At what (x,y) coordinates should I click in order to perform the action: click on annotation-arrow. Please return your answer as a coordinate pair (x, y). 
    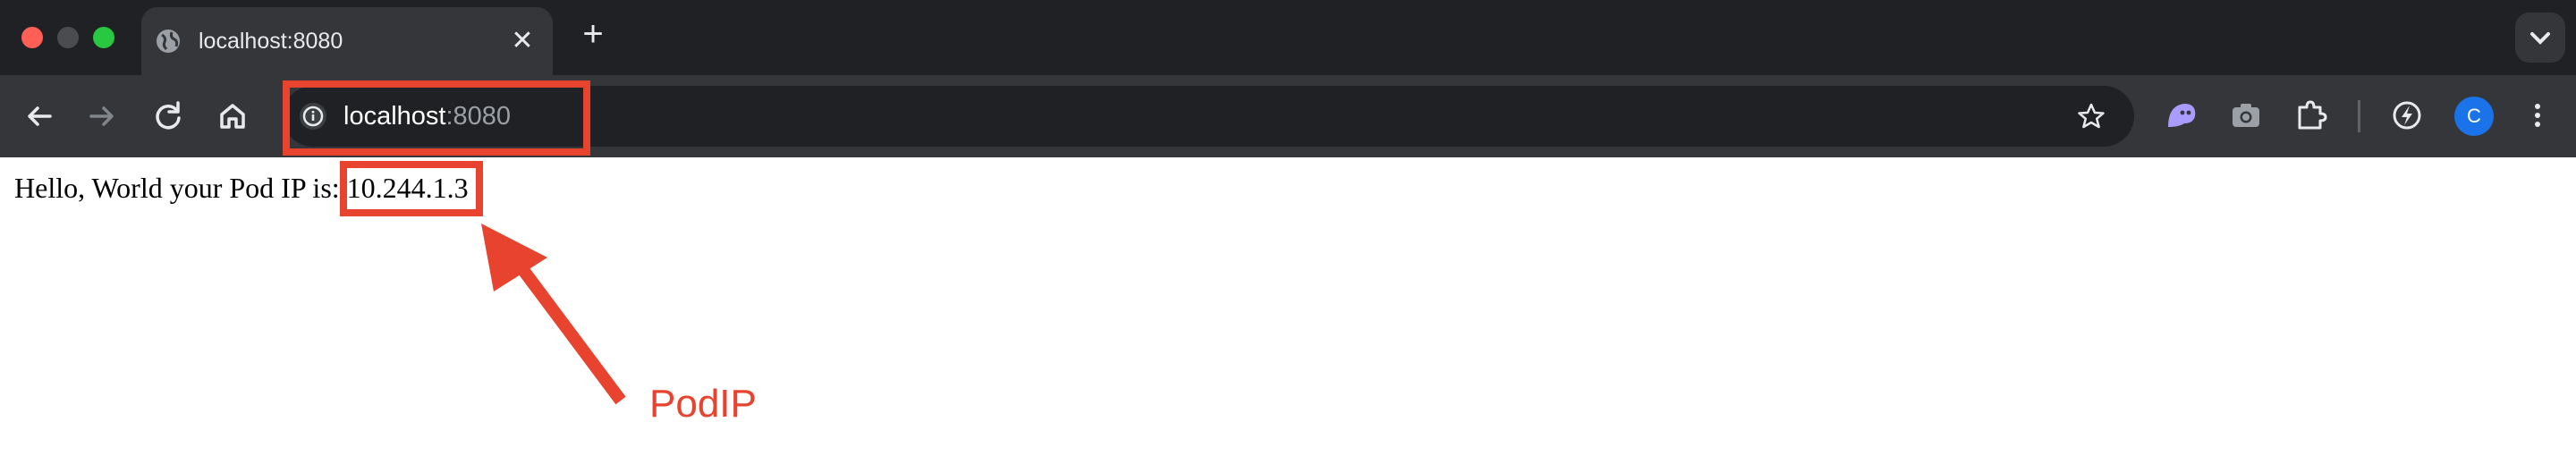
    Looking at the image, I should click on (553, 315).